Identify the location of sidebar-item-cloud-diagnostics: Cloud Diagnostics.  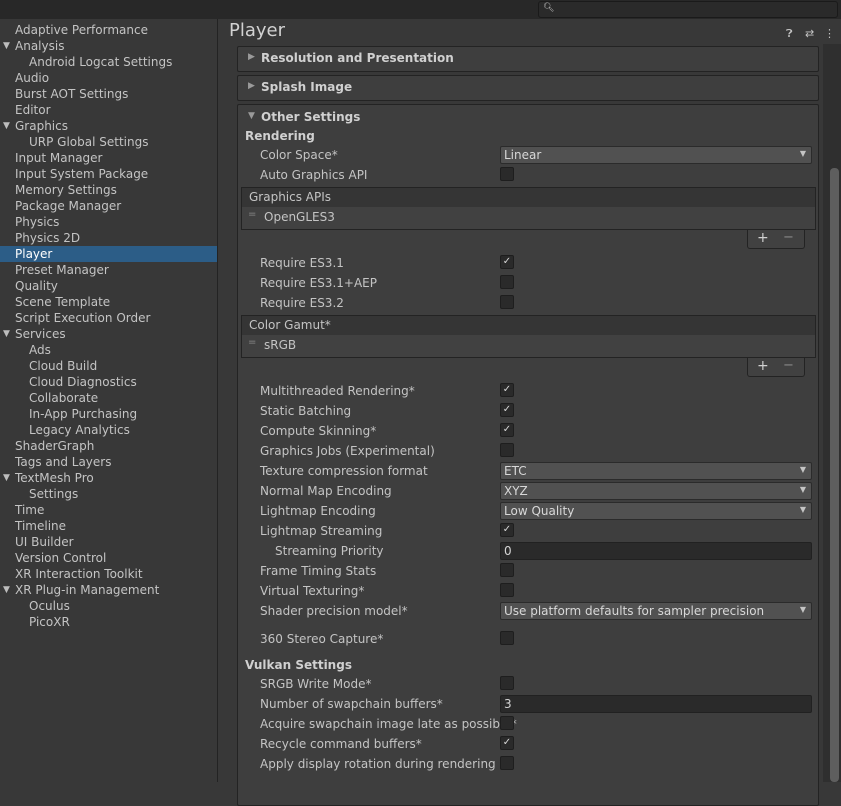
(108, 382).